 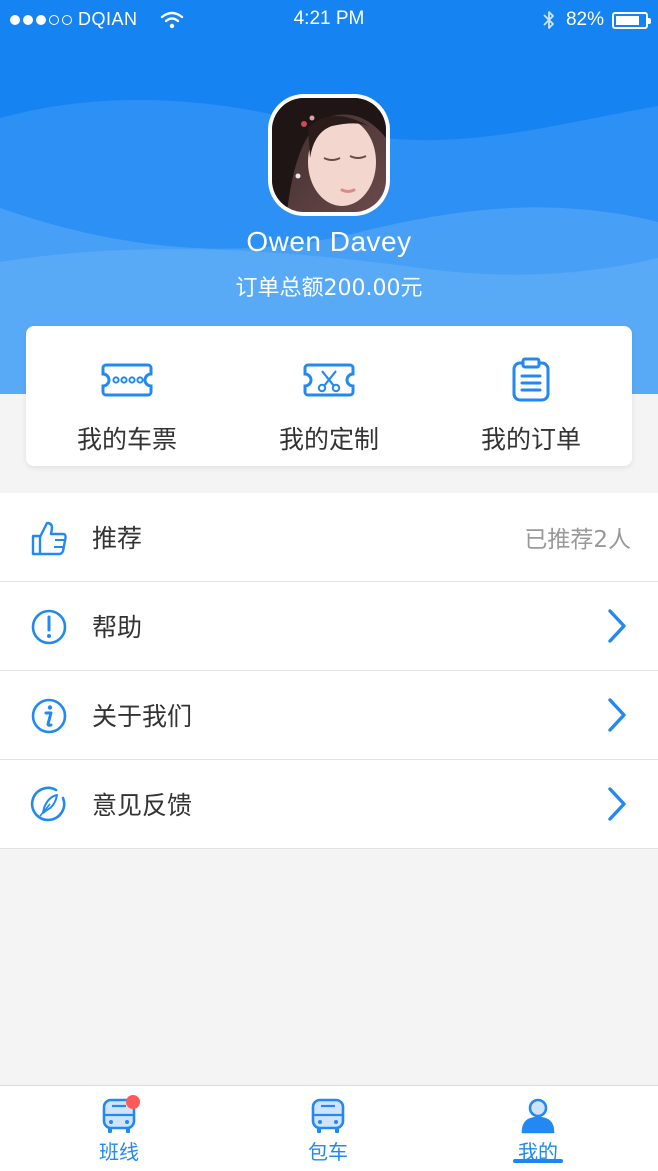 I want to click on menu-item-feedback: 意见反馈, so click(x=329, y=804).